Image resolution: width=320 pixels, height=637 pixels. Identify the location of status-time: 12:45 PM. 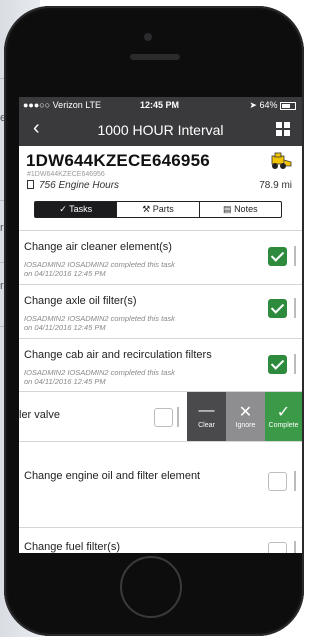
(160, 105).